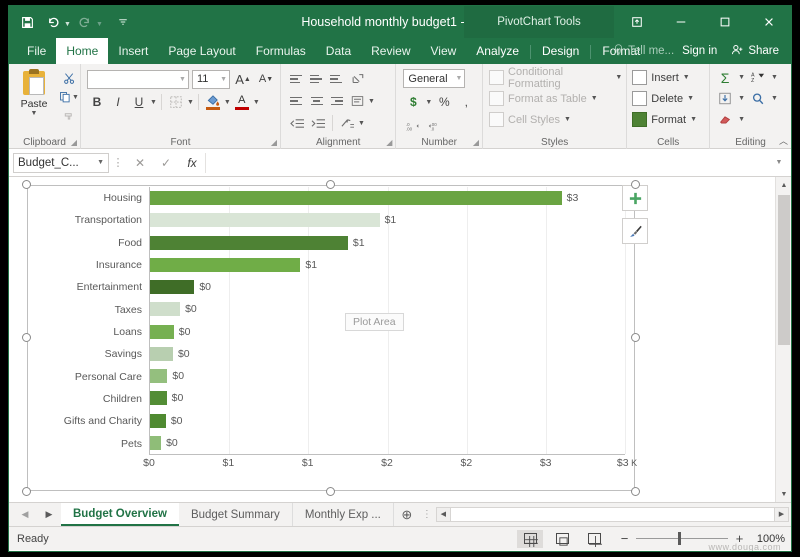 The height and width of the screenshot is (557, 800). Describe the element at coordinates (316, 101) in the screenshot. I see `align-center-icon` at that location.